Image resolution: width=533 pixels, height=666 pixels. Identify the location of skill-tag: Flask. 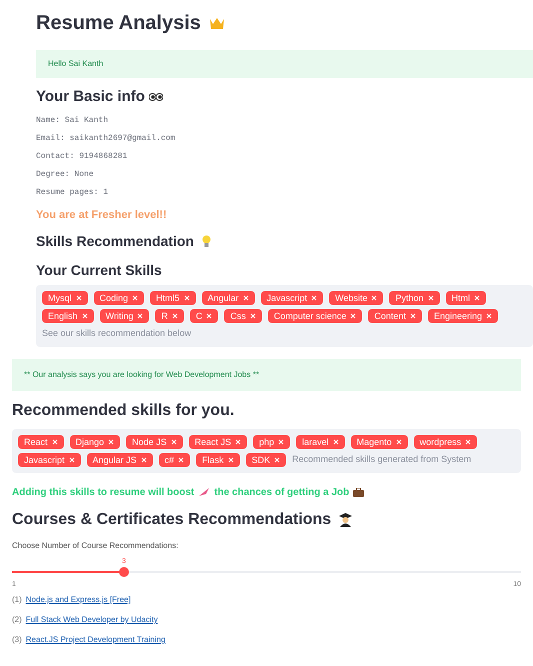
(218, 459).